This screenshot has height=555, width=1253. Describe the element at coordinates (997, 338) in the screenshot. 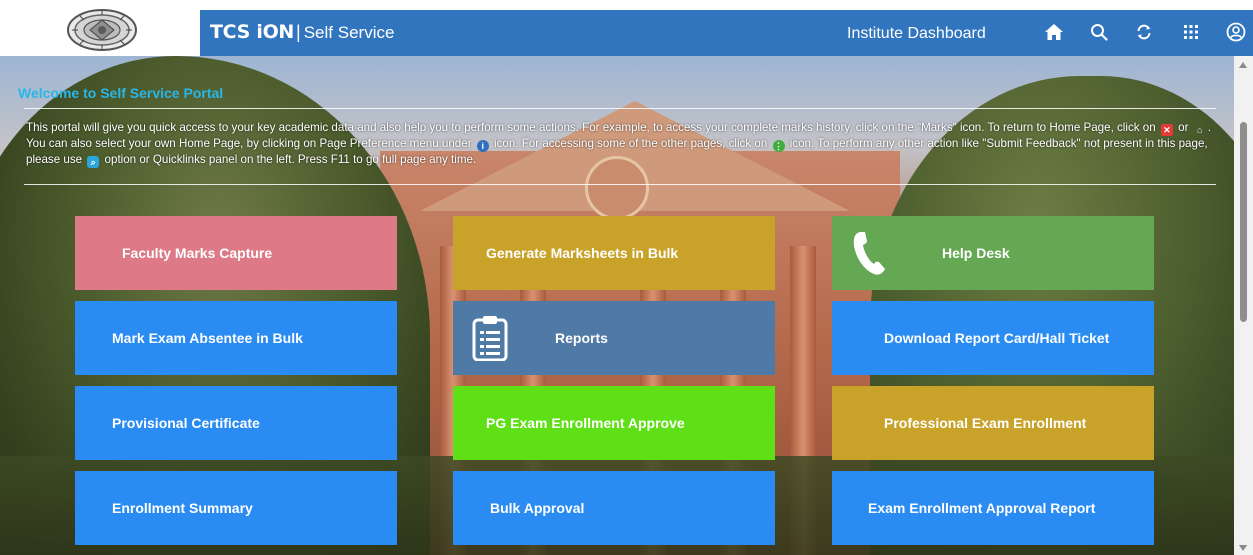

I see `tile-label: Download Report Card/Hall Ticket` at that location.